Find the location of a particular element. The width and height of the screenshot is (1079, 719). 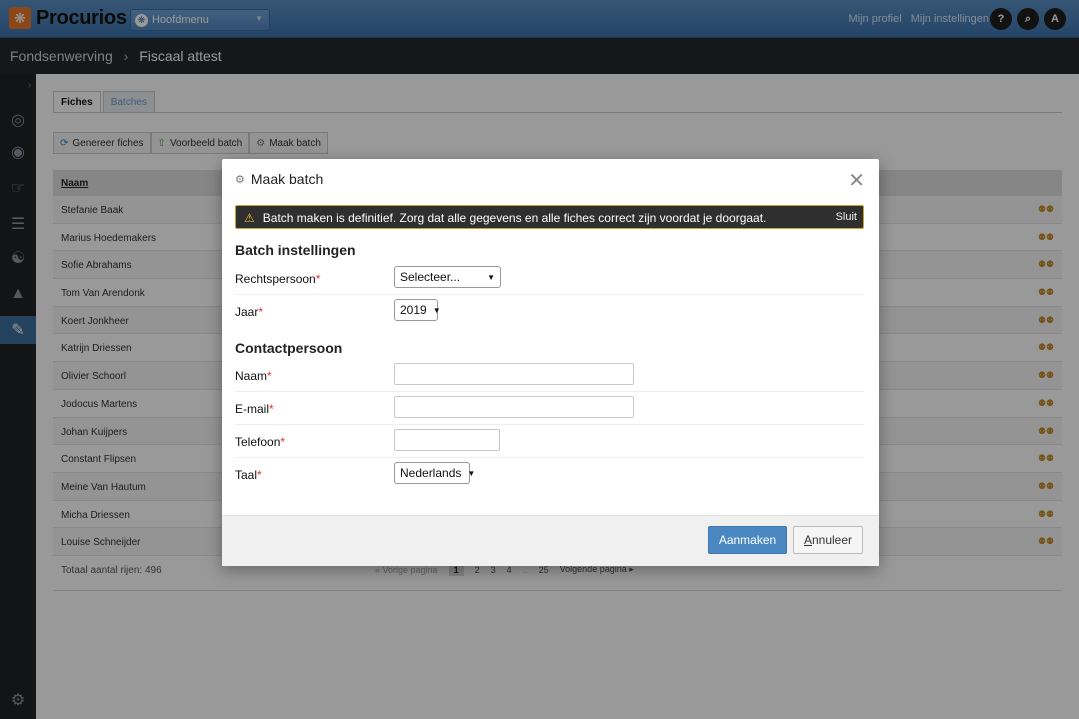

taal-selected: Nederlands is located at coordinates (431, 473).